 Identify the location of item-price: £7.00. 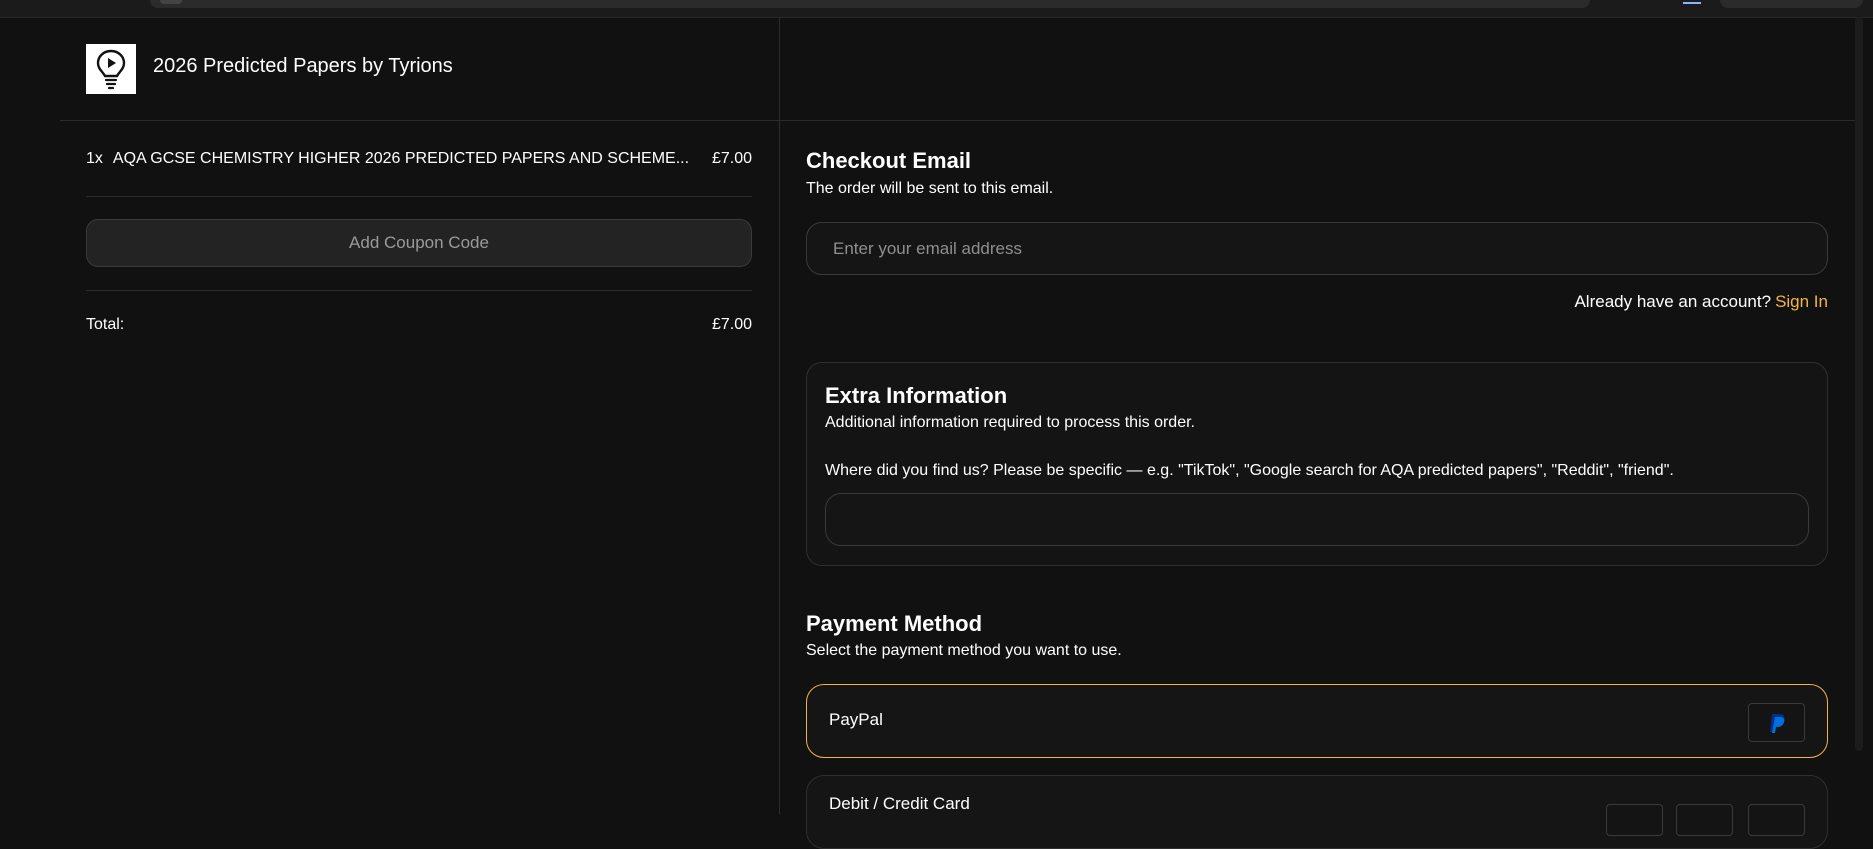
(731, 158).